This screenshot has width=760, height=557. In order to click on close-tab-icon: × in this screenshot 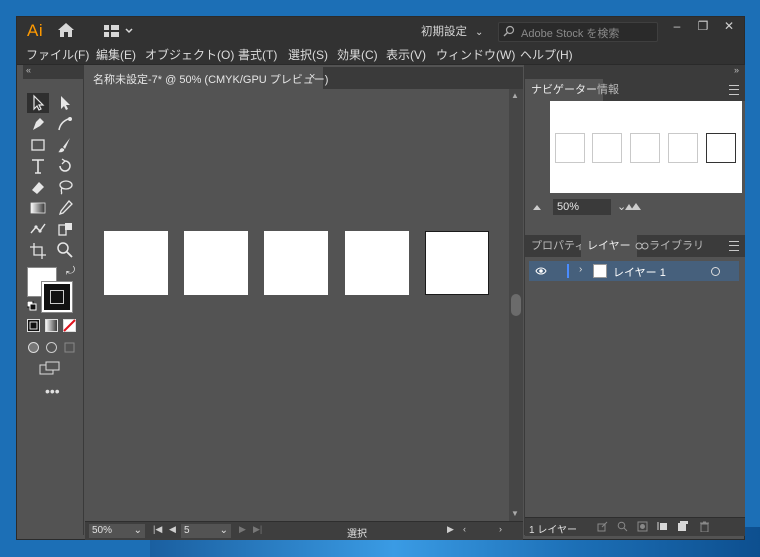, I will do `click(312, 77)`.